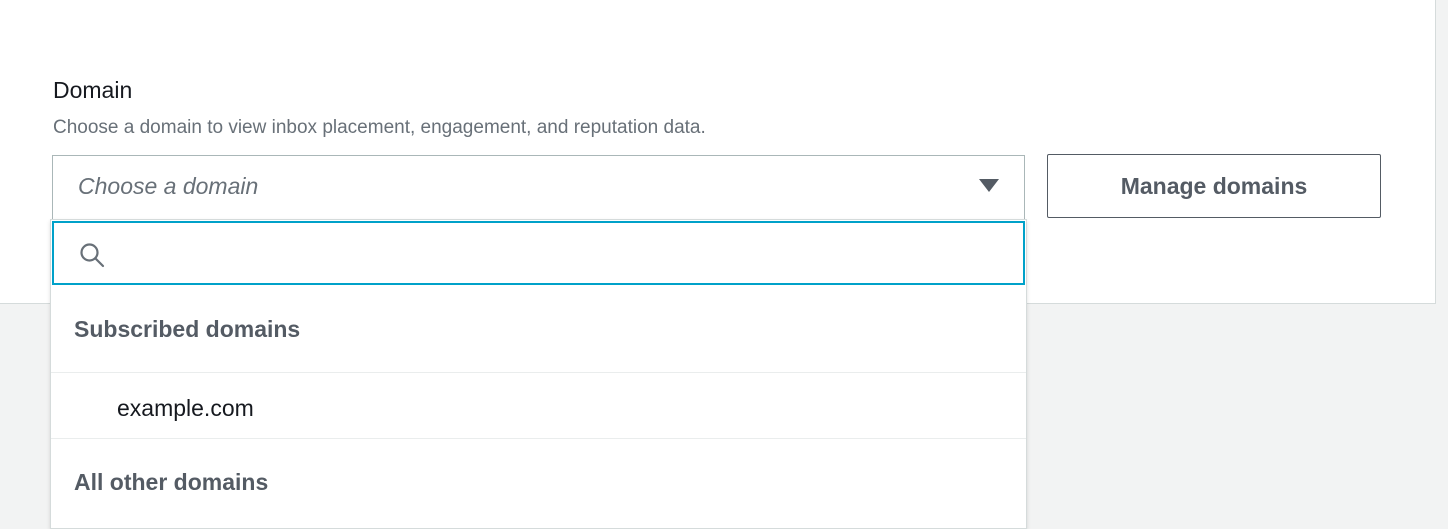 Image resolution: width=1448 pixels, height=529 pixels. I want to click on caret-down-icon, so click(989, 185).